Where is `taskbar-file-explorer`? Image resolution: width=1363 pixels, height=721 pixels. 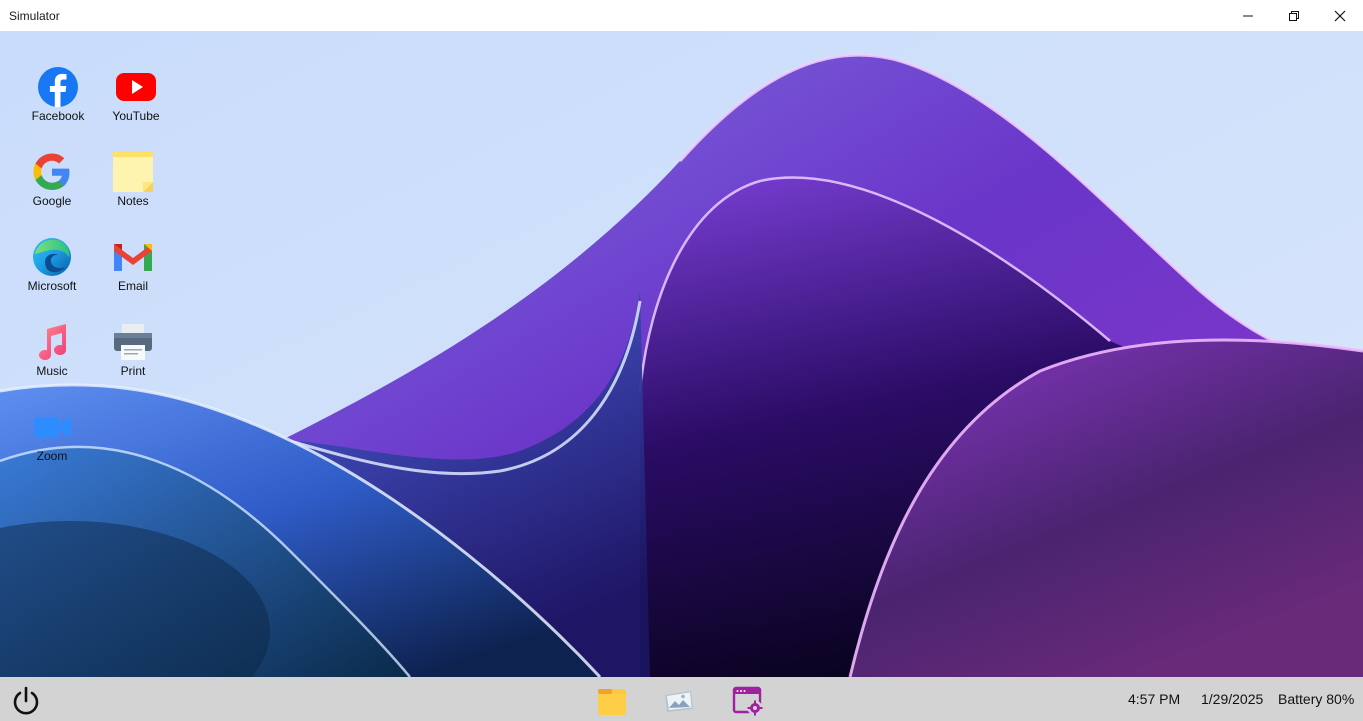
taskbar-file-explorer is located at coordinates (612, 701).